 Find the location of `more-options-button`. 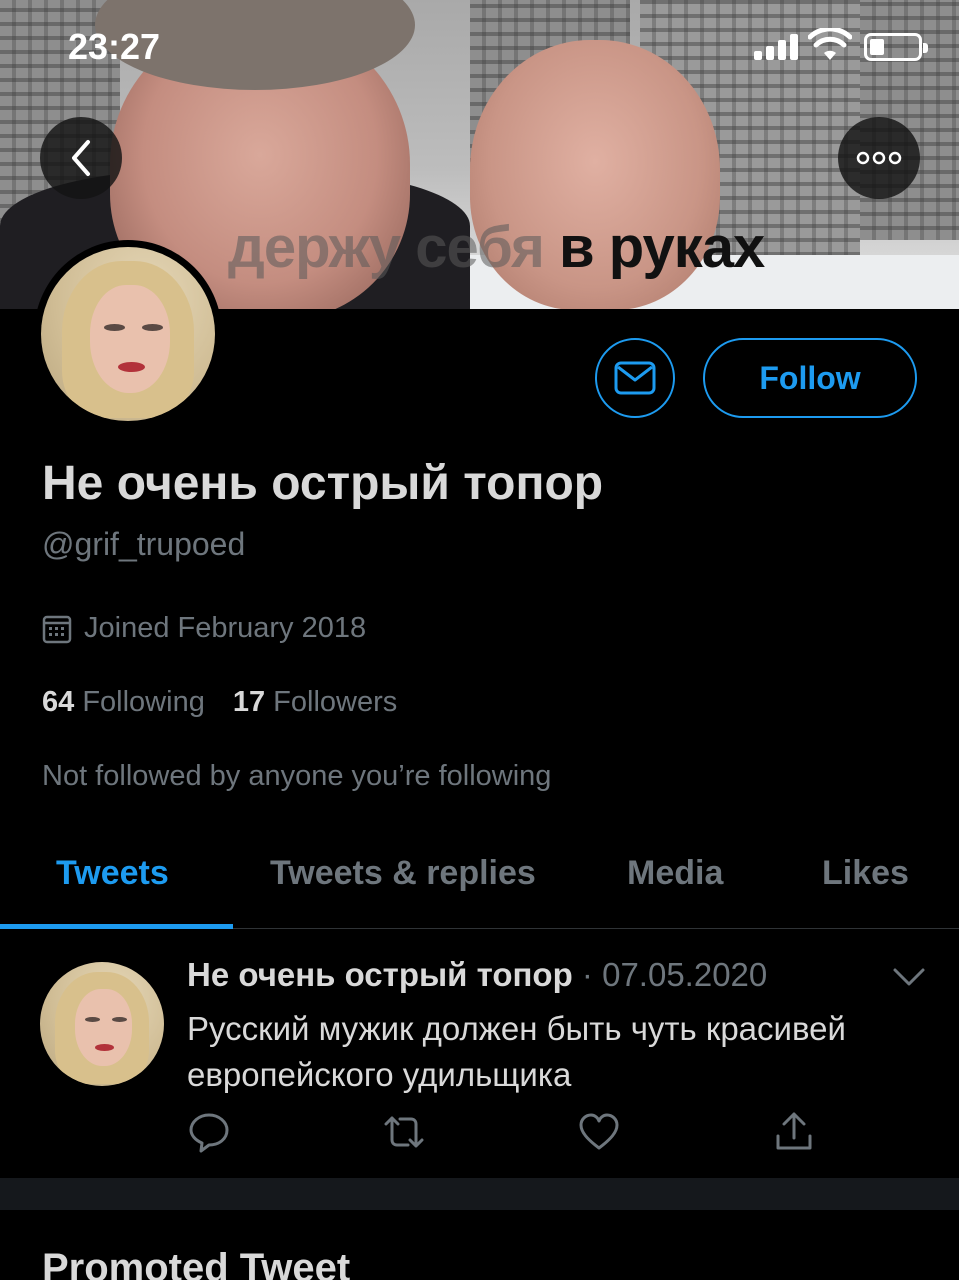

more-options-button is located at coordinates (879, 158).